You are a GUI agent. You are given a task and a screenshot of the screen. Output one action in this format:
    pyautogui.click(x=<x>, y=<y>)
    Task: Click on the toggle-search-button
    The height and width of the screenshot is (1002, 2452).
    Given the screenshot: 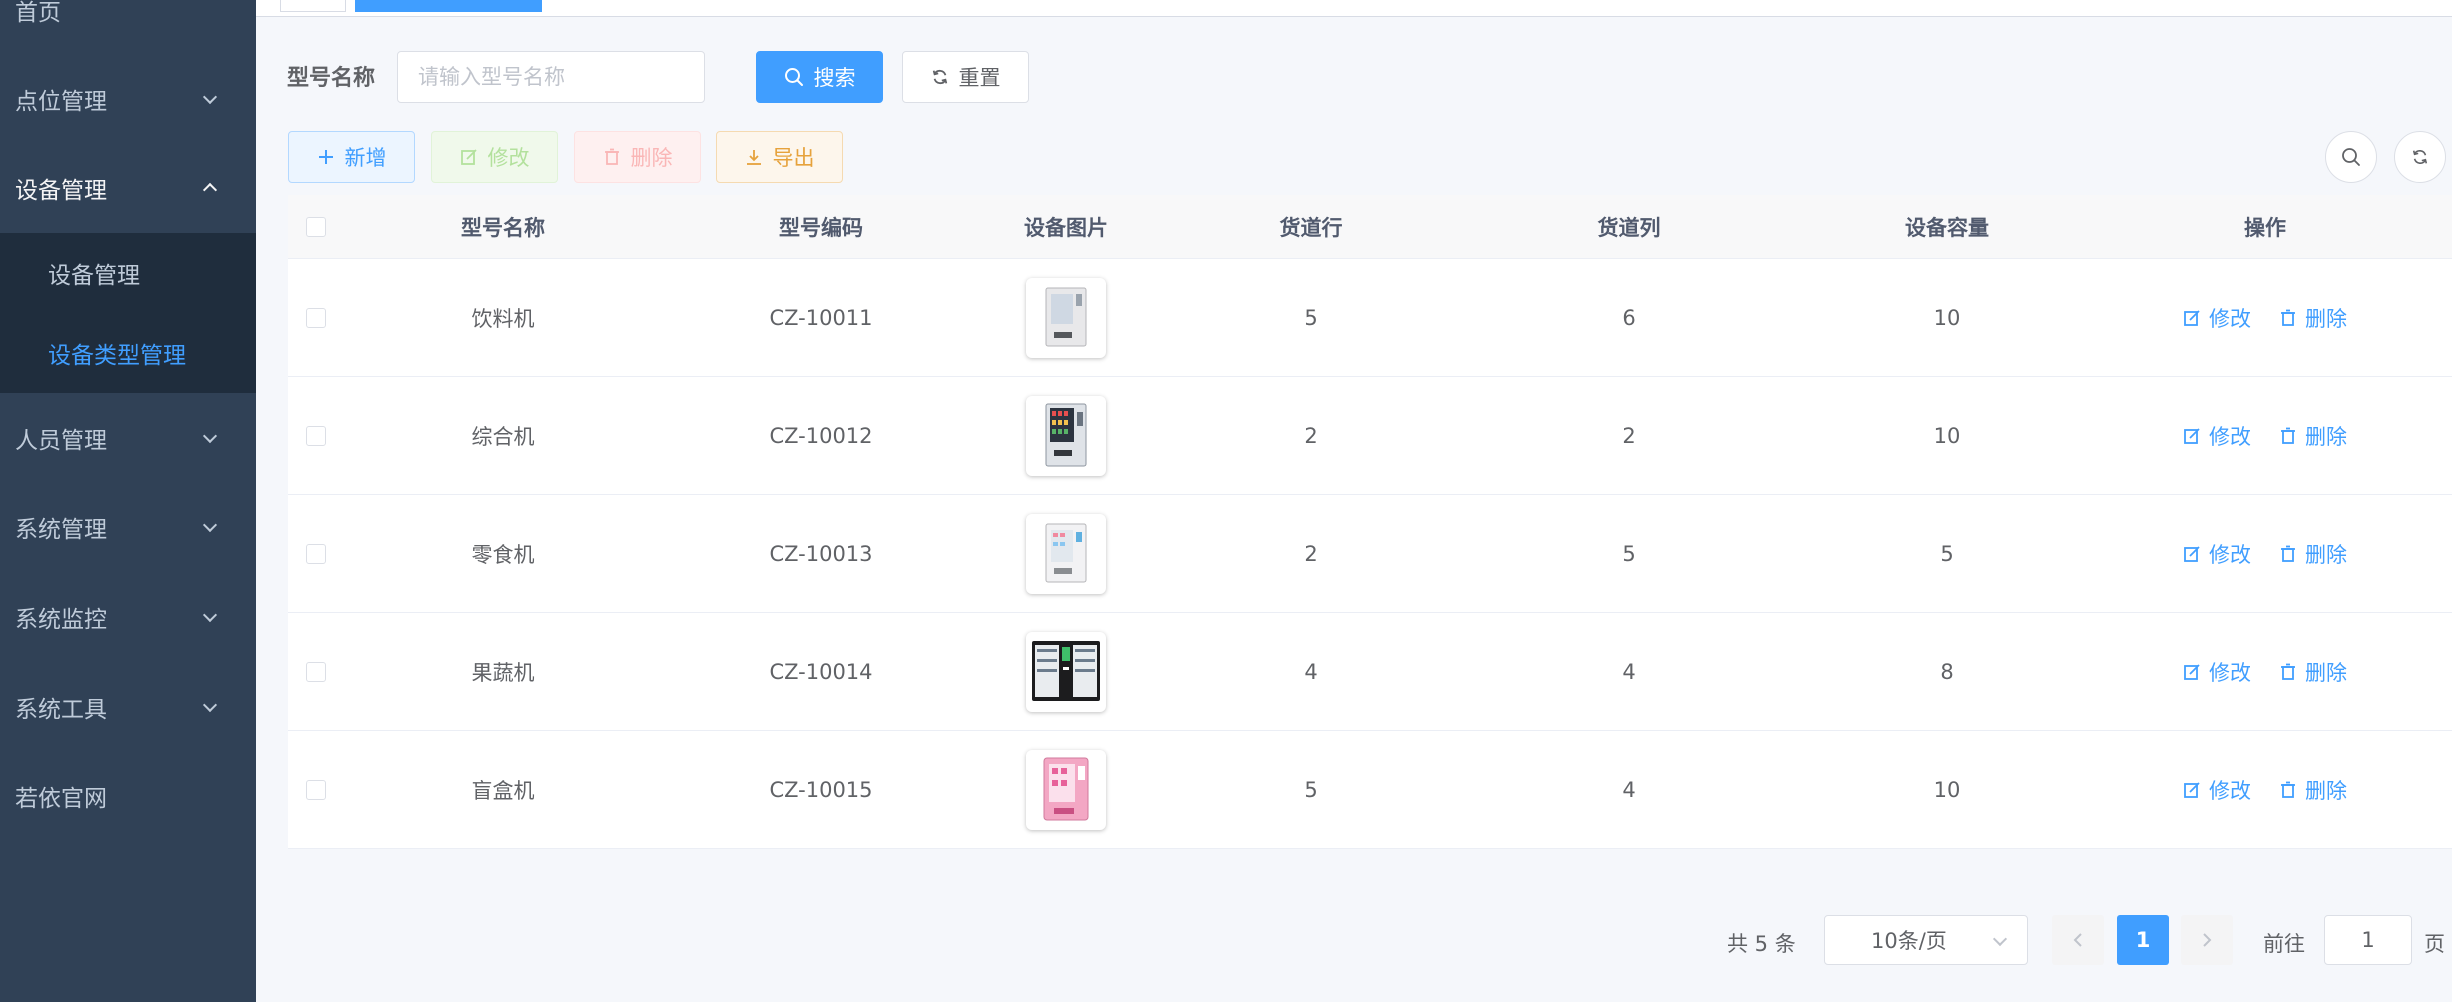 What is the action you would take?
    pyautogui.click(x=2351, y=157)
    